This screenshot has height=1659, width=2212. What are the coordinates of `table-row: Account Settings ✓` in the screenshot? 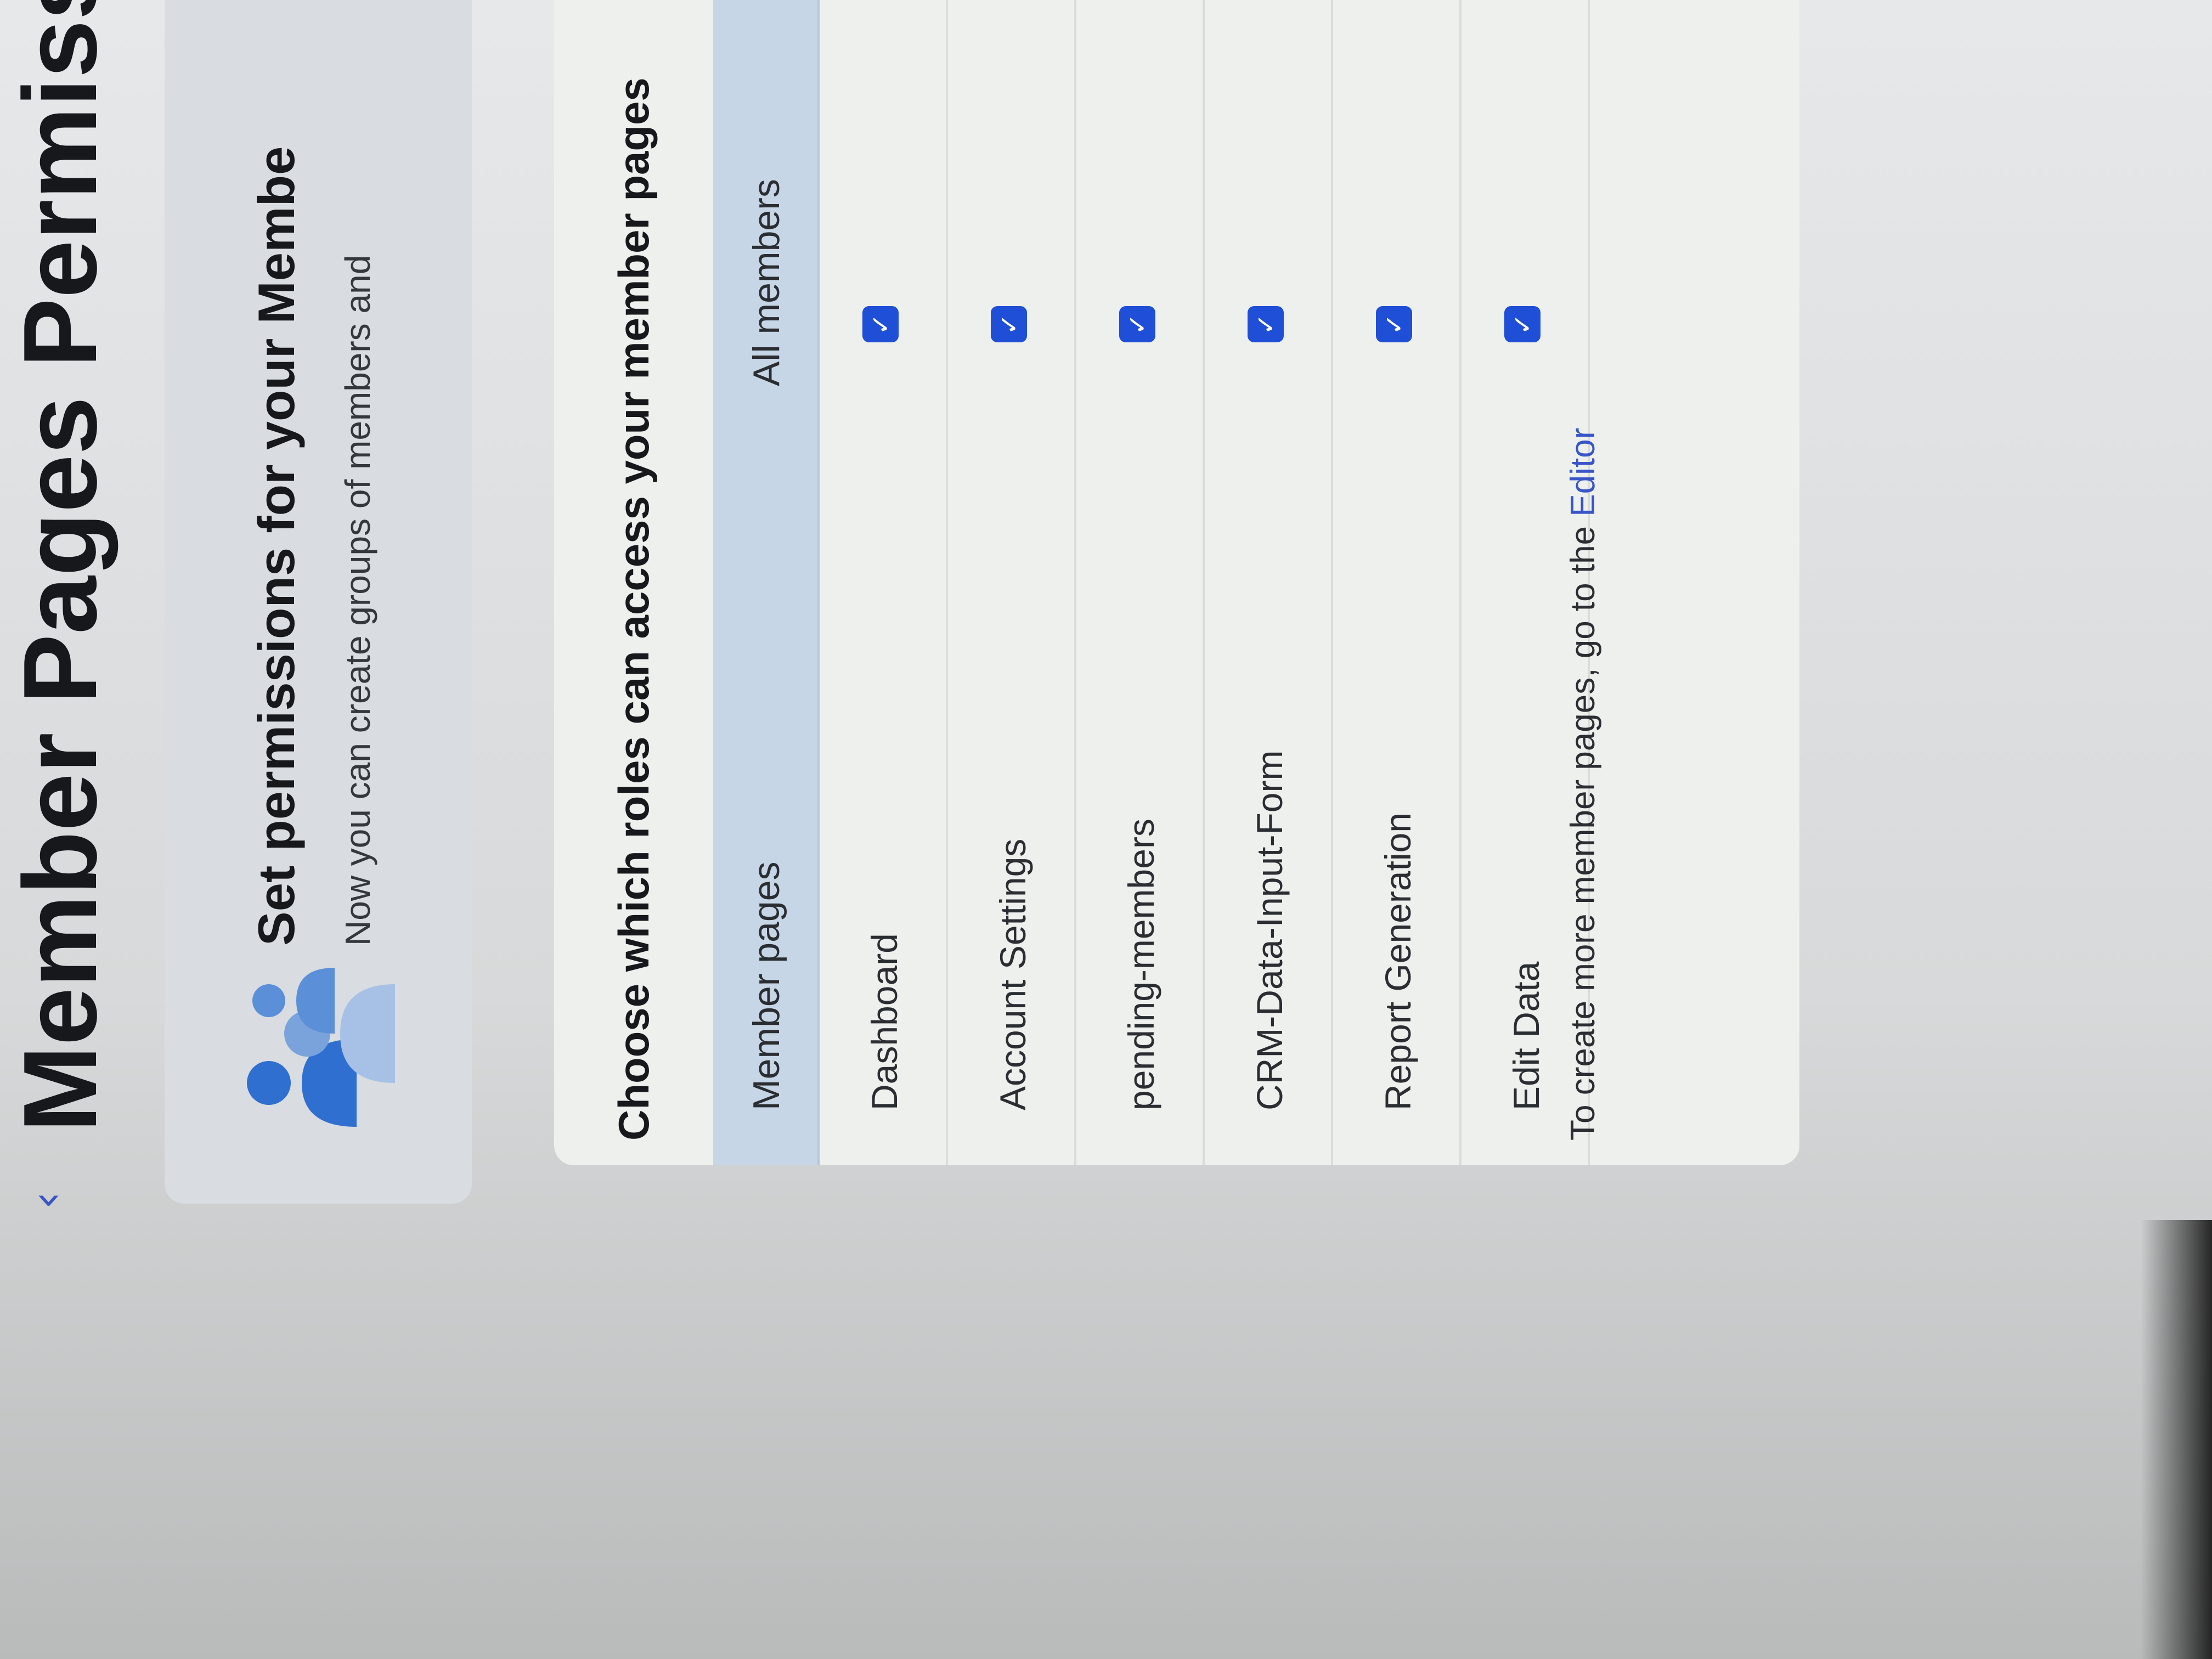 It's located at (1012, 582).